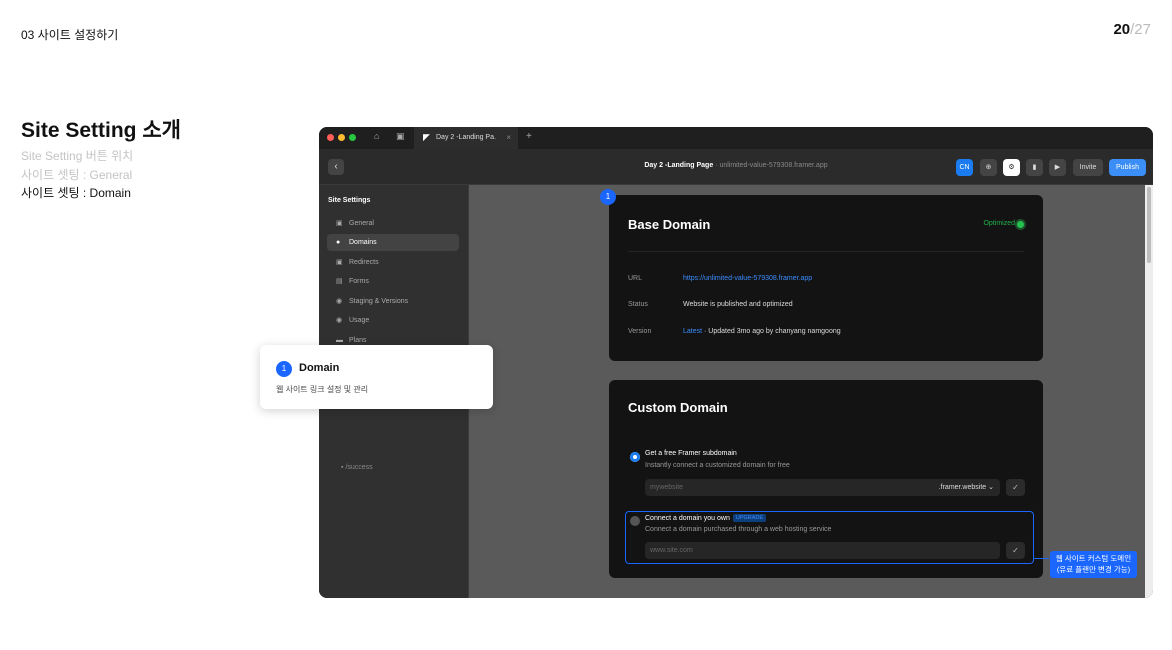 Image resolution: width=1172 pixels, height=650 pixels. What do you see at coordinates (376, 136) in the screenshot?
I see `home-icon: ⌂` at bounding box center [376, 136].